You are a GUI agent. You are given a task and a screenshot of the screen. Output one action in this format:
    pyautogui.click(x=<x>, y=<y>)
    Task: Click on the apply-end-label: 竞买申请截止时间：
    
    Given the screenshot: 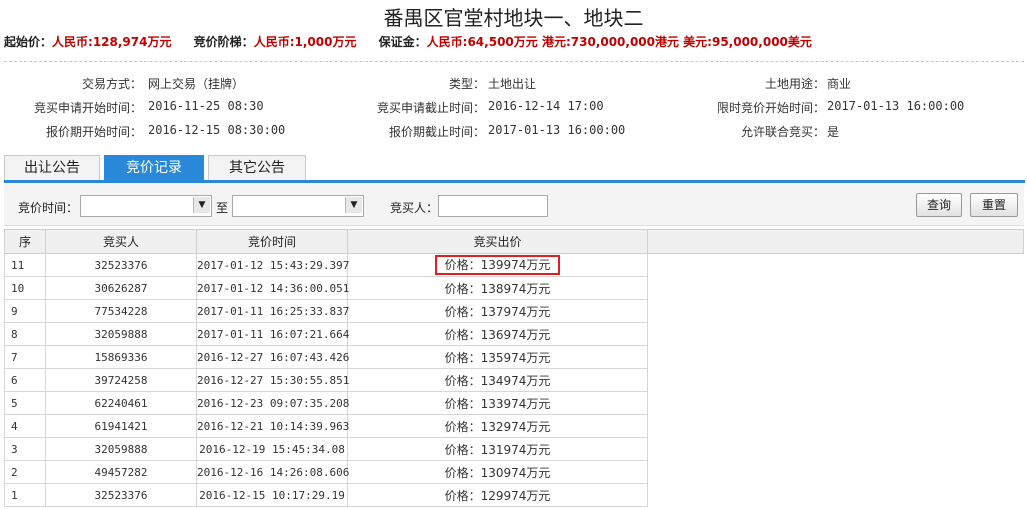 What is the action you would take?
    pyautogui.click(x=430, y=108)
    